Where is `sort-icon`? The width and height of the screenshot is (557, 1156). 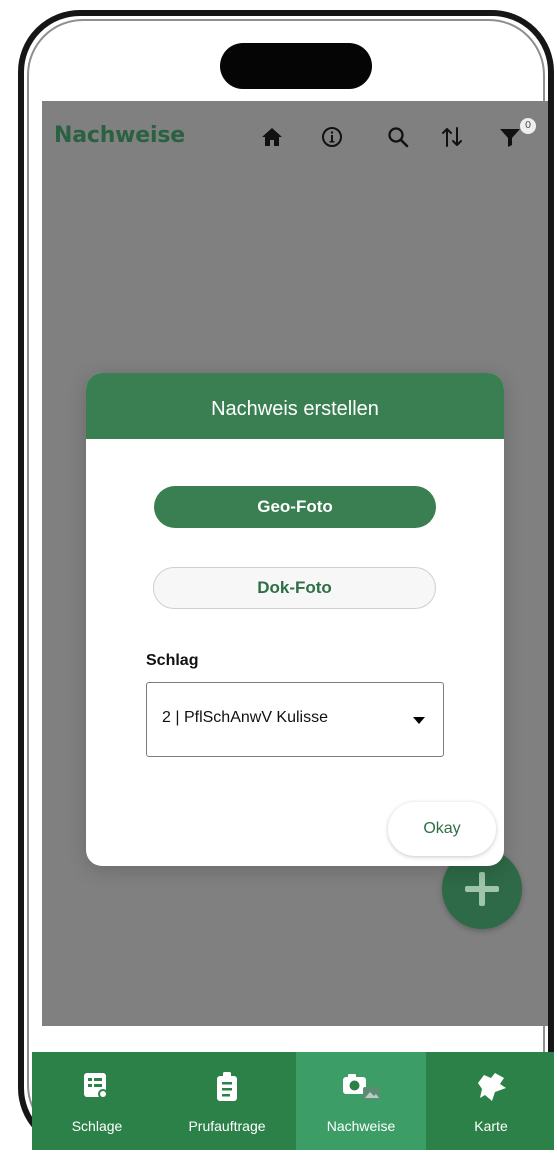 sort-icon is located at coordinates (452, 137).